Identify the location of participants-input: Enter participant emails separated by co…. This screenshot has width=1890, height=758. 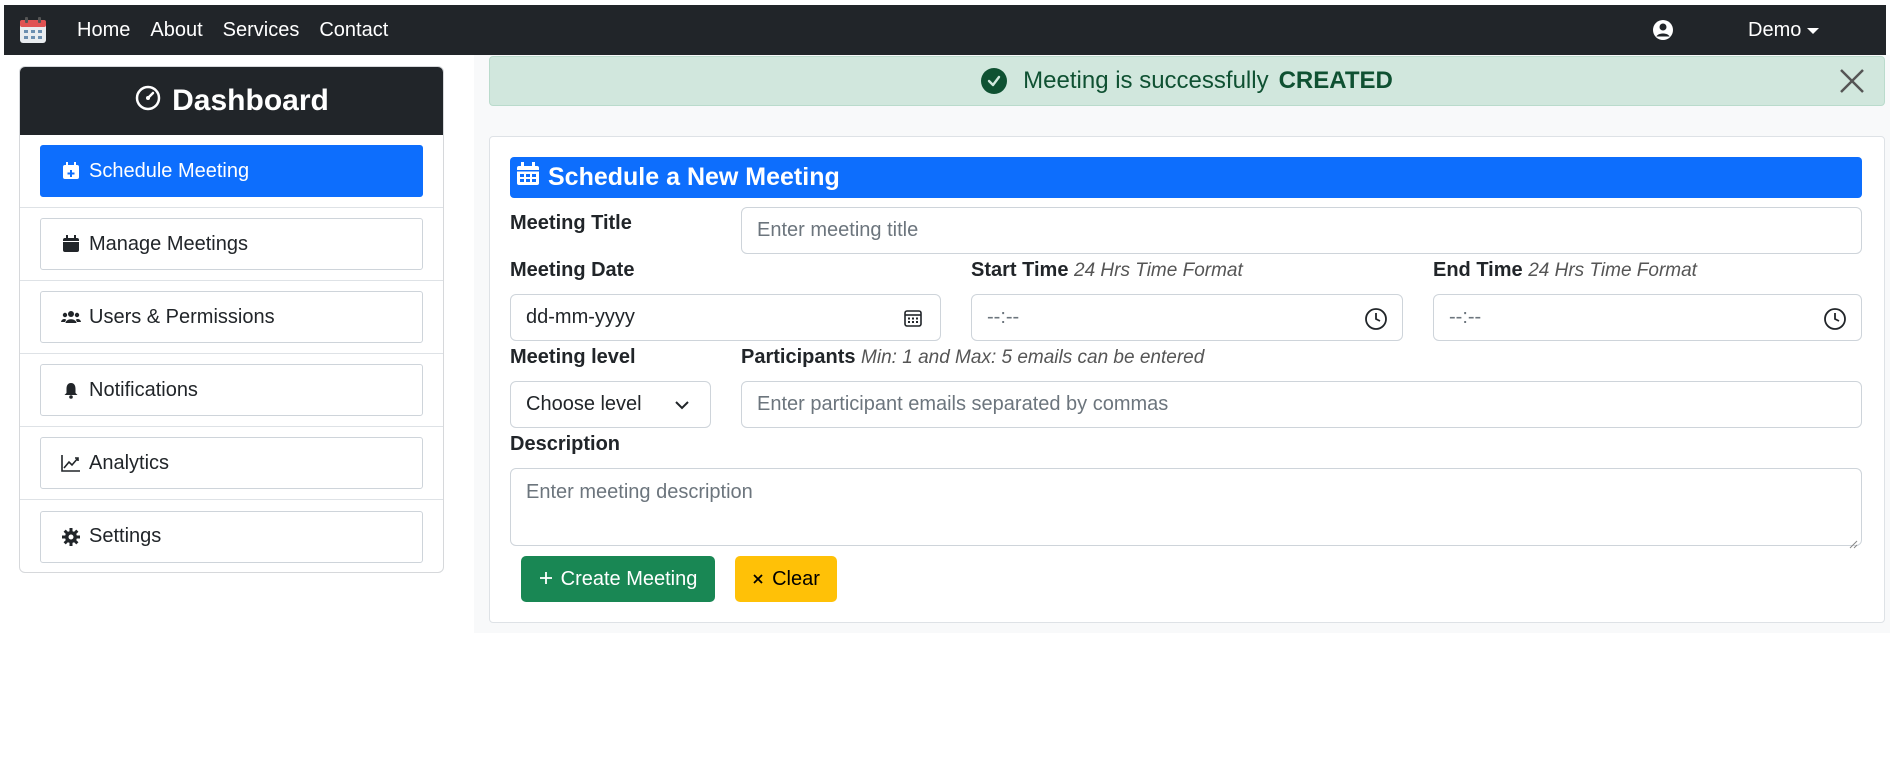
(1301, 404).